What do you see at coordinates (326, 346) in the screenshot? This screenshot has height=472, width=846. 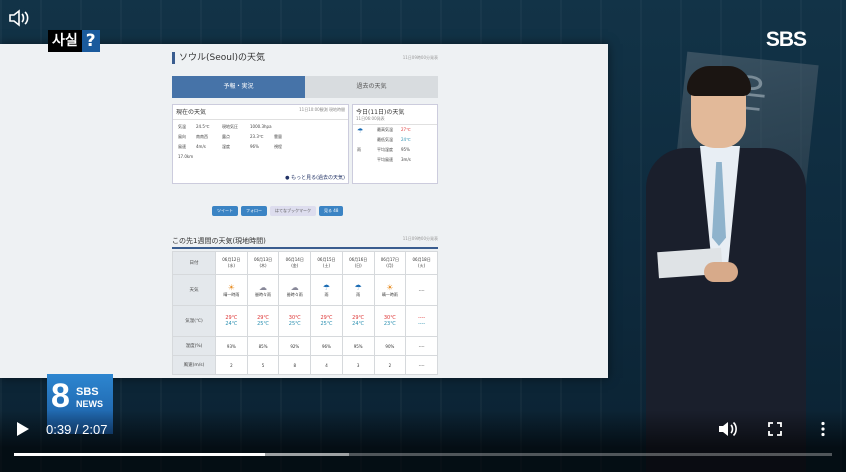 I see `humidity-cell: 96%` at bounding box center [326, 346].